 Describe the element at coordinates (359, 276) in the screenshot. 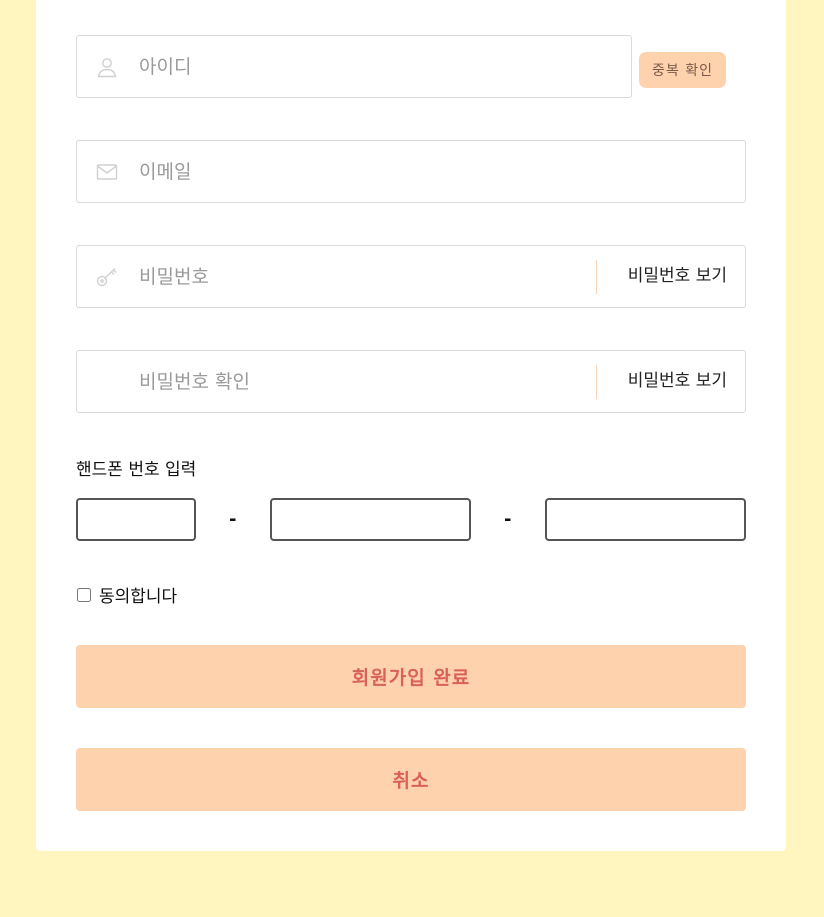

I see `password-input` at that location.